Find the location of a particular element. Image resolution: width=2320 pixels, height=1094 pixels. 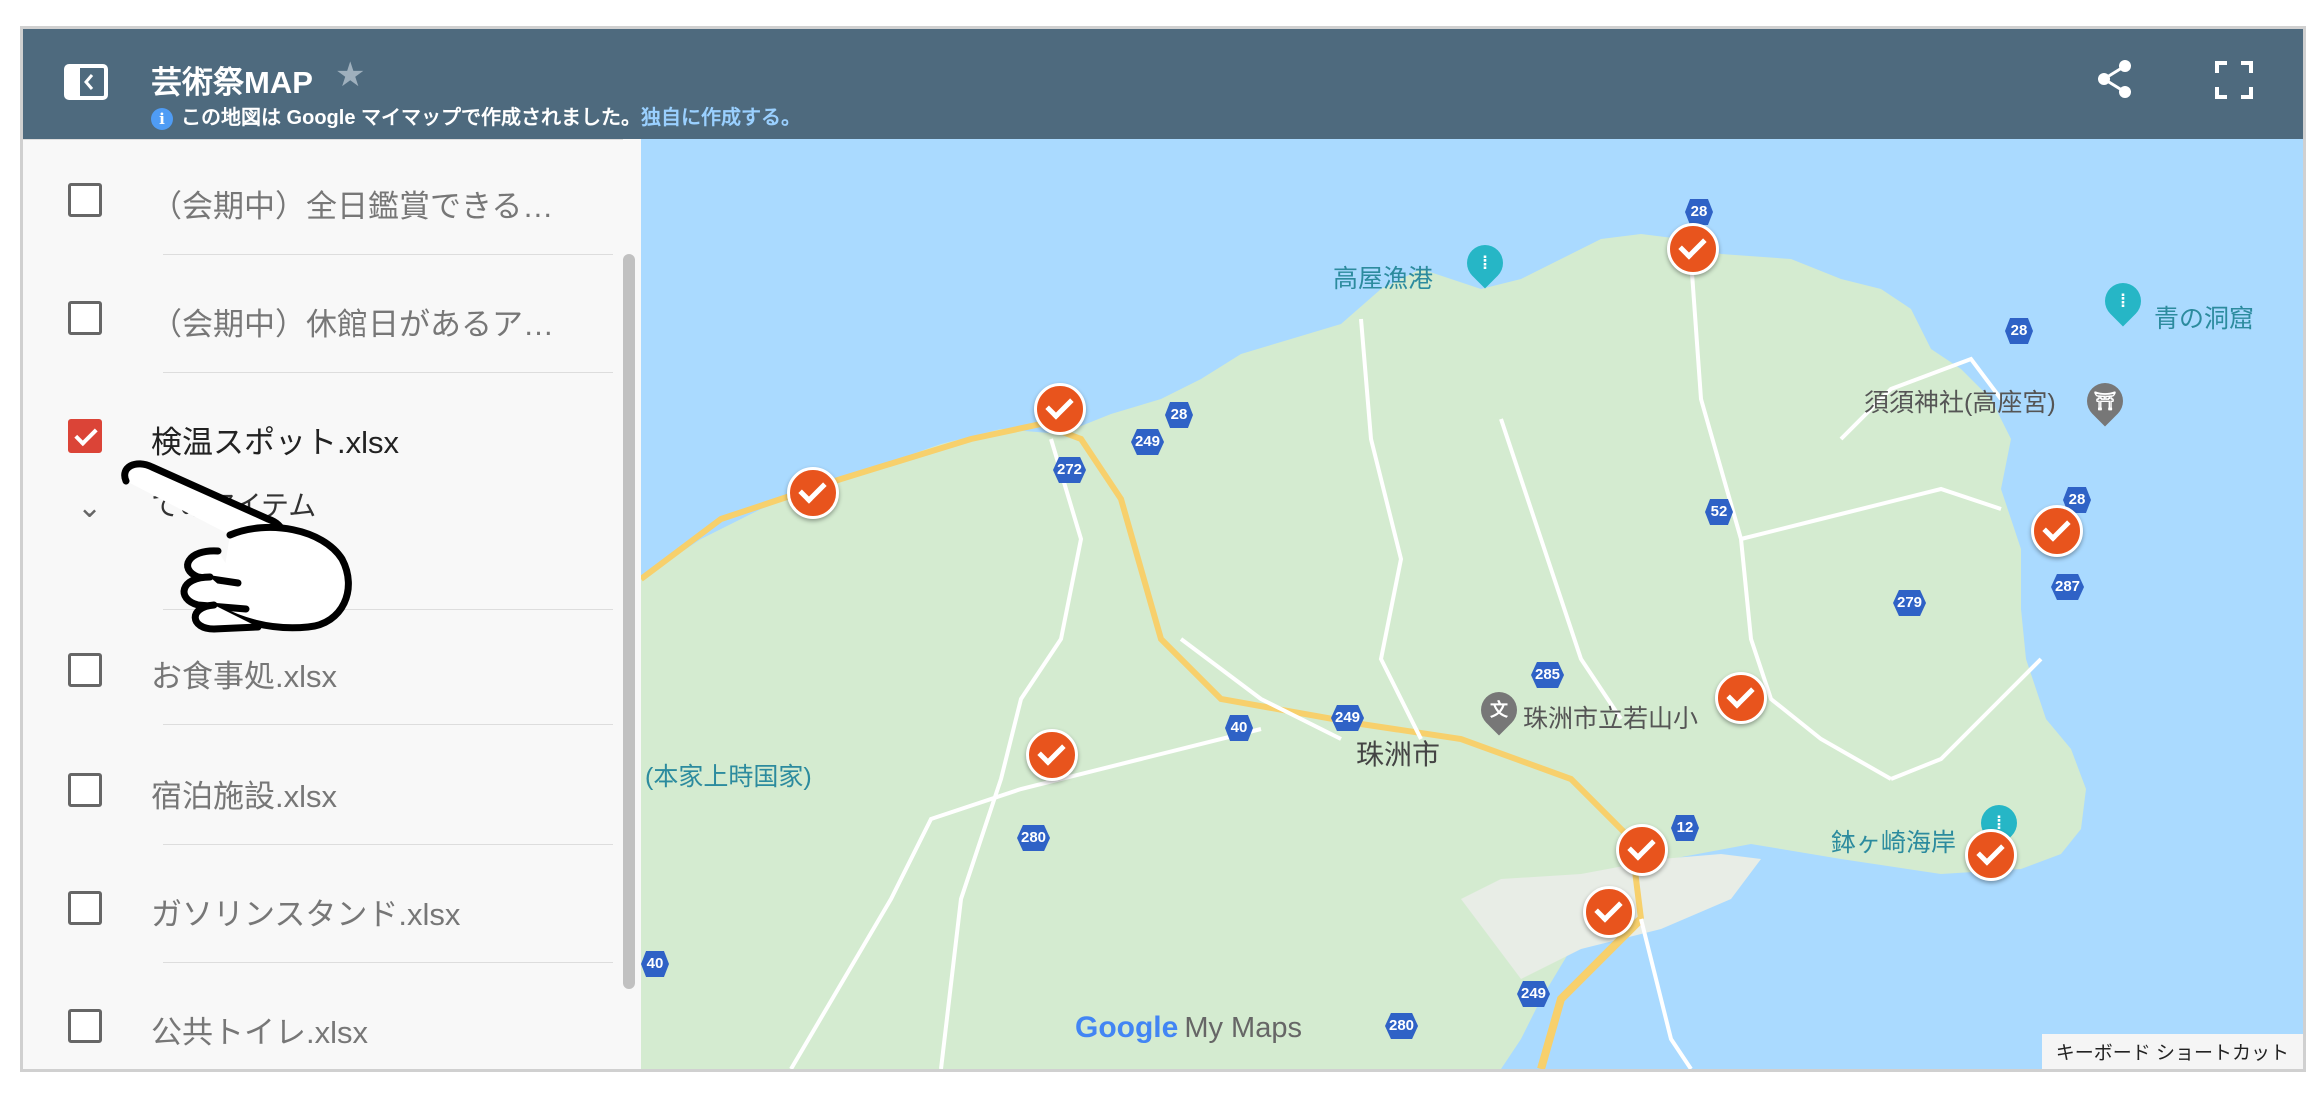

route-shield: 272 is located at coordinates (1070, 470).